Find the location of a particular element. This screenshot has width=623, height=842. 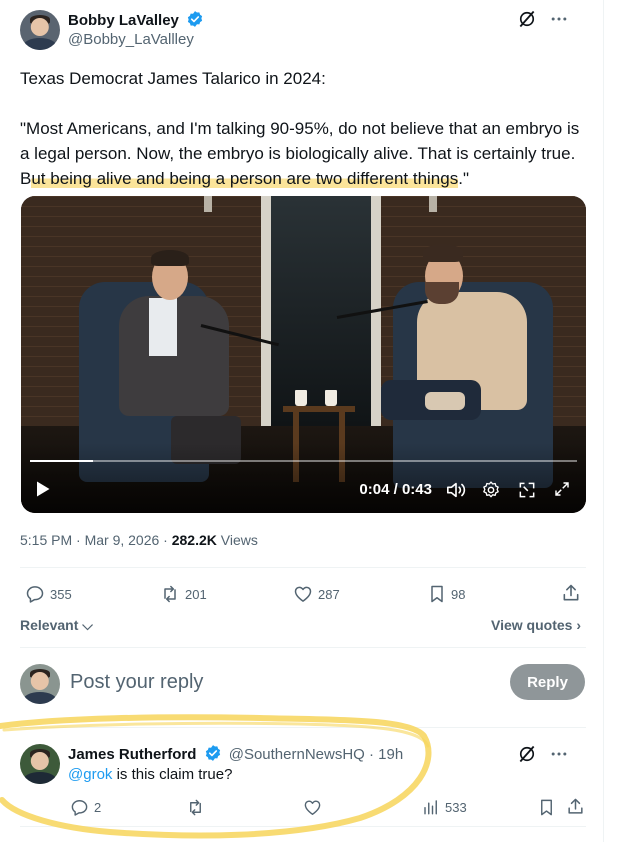

chevron-right-icon: › is located at coordinates (578, 625).